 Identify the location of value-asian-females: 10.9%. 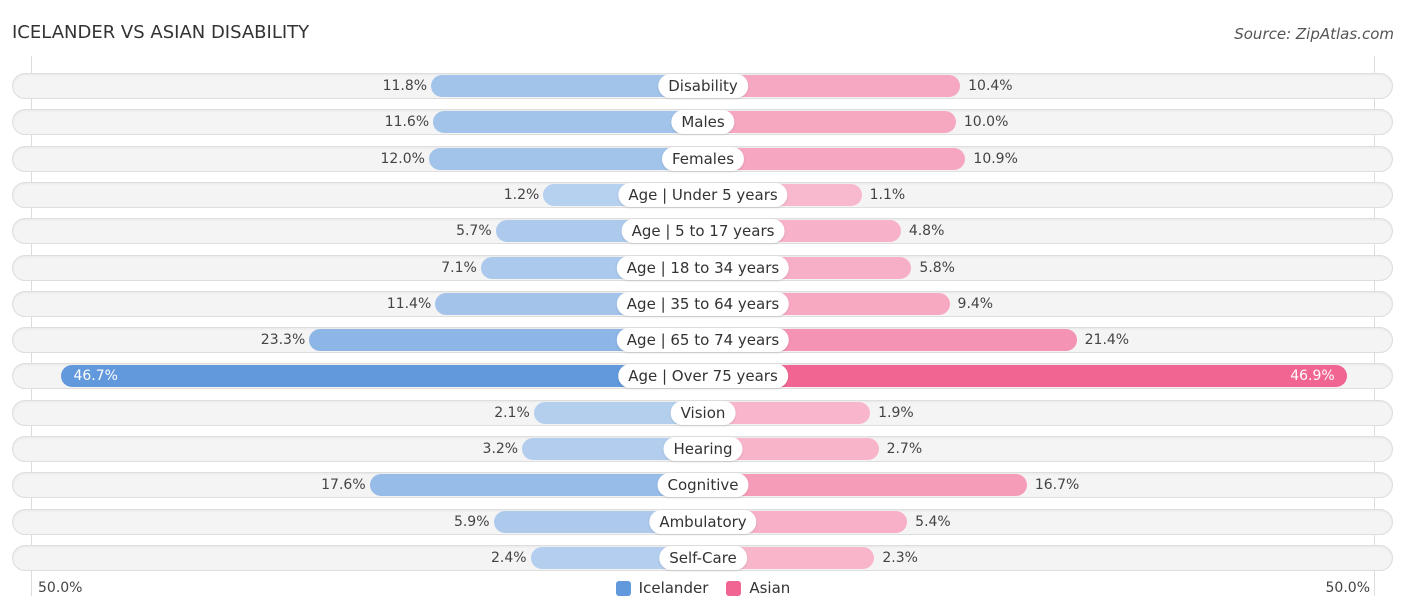
(995, 159).